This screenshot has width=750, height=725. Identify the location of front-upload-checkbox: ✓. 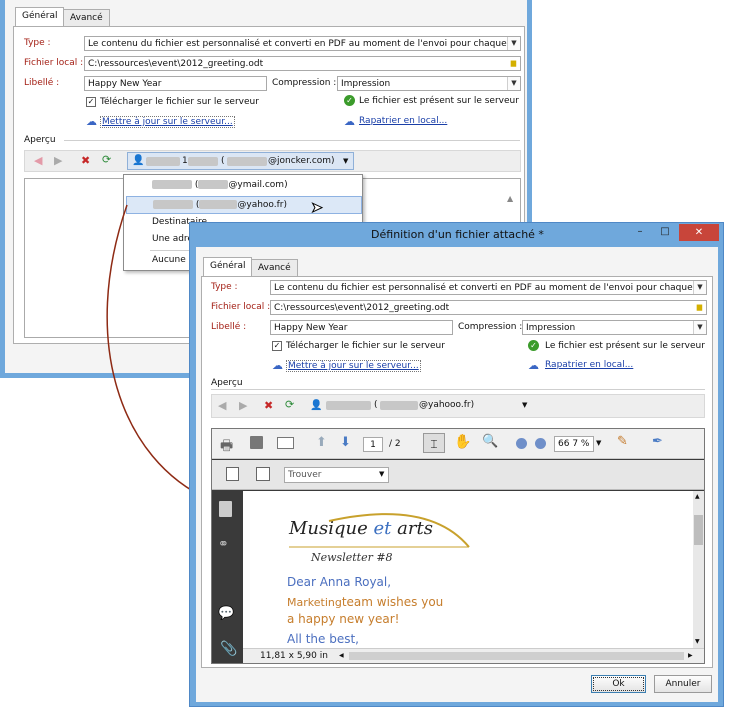
(277, 346).